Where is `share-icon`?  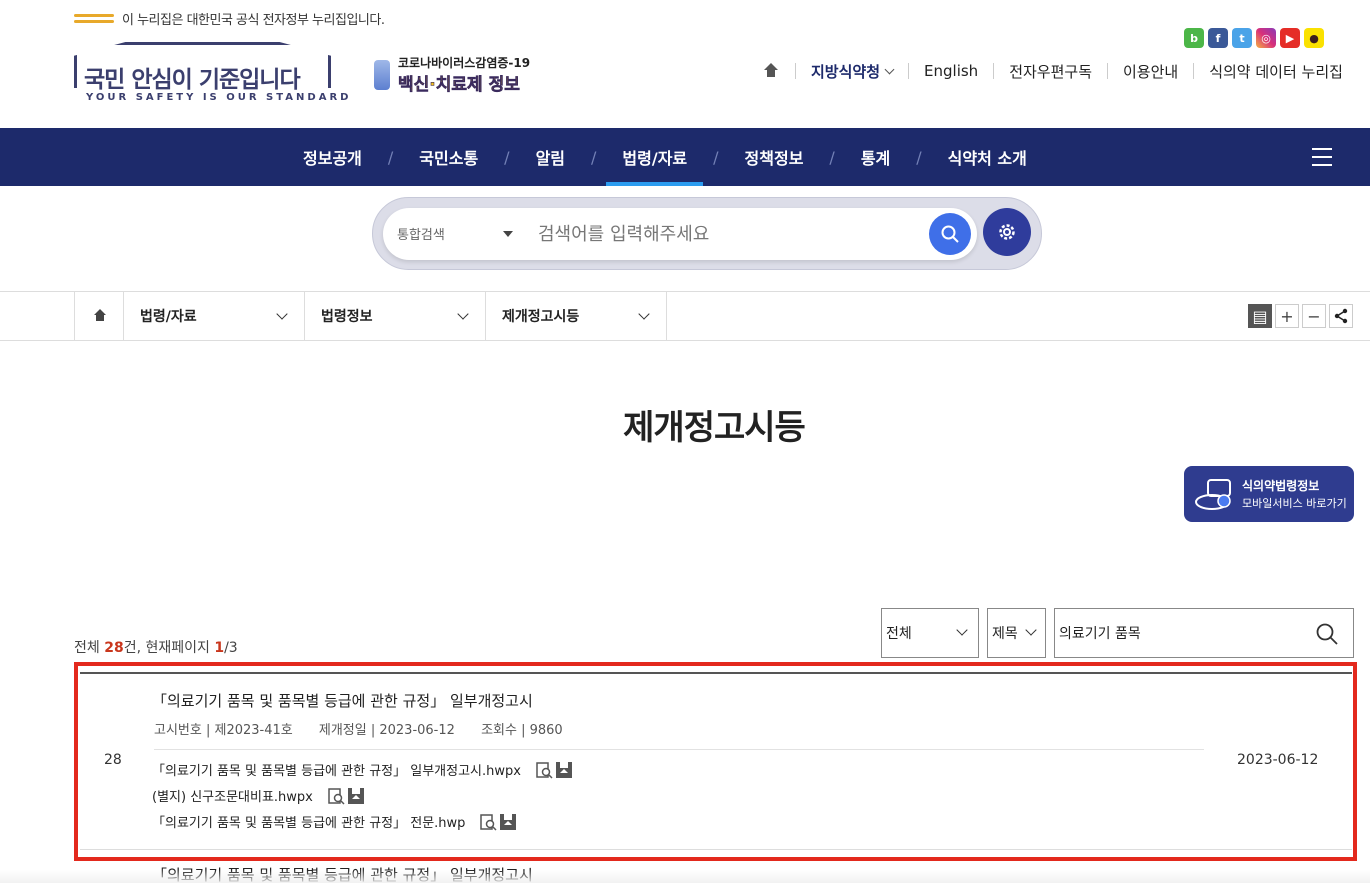 share-icon is located at coordinates (1341, 316).